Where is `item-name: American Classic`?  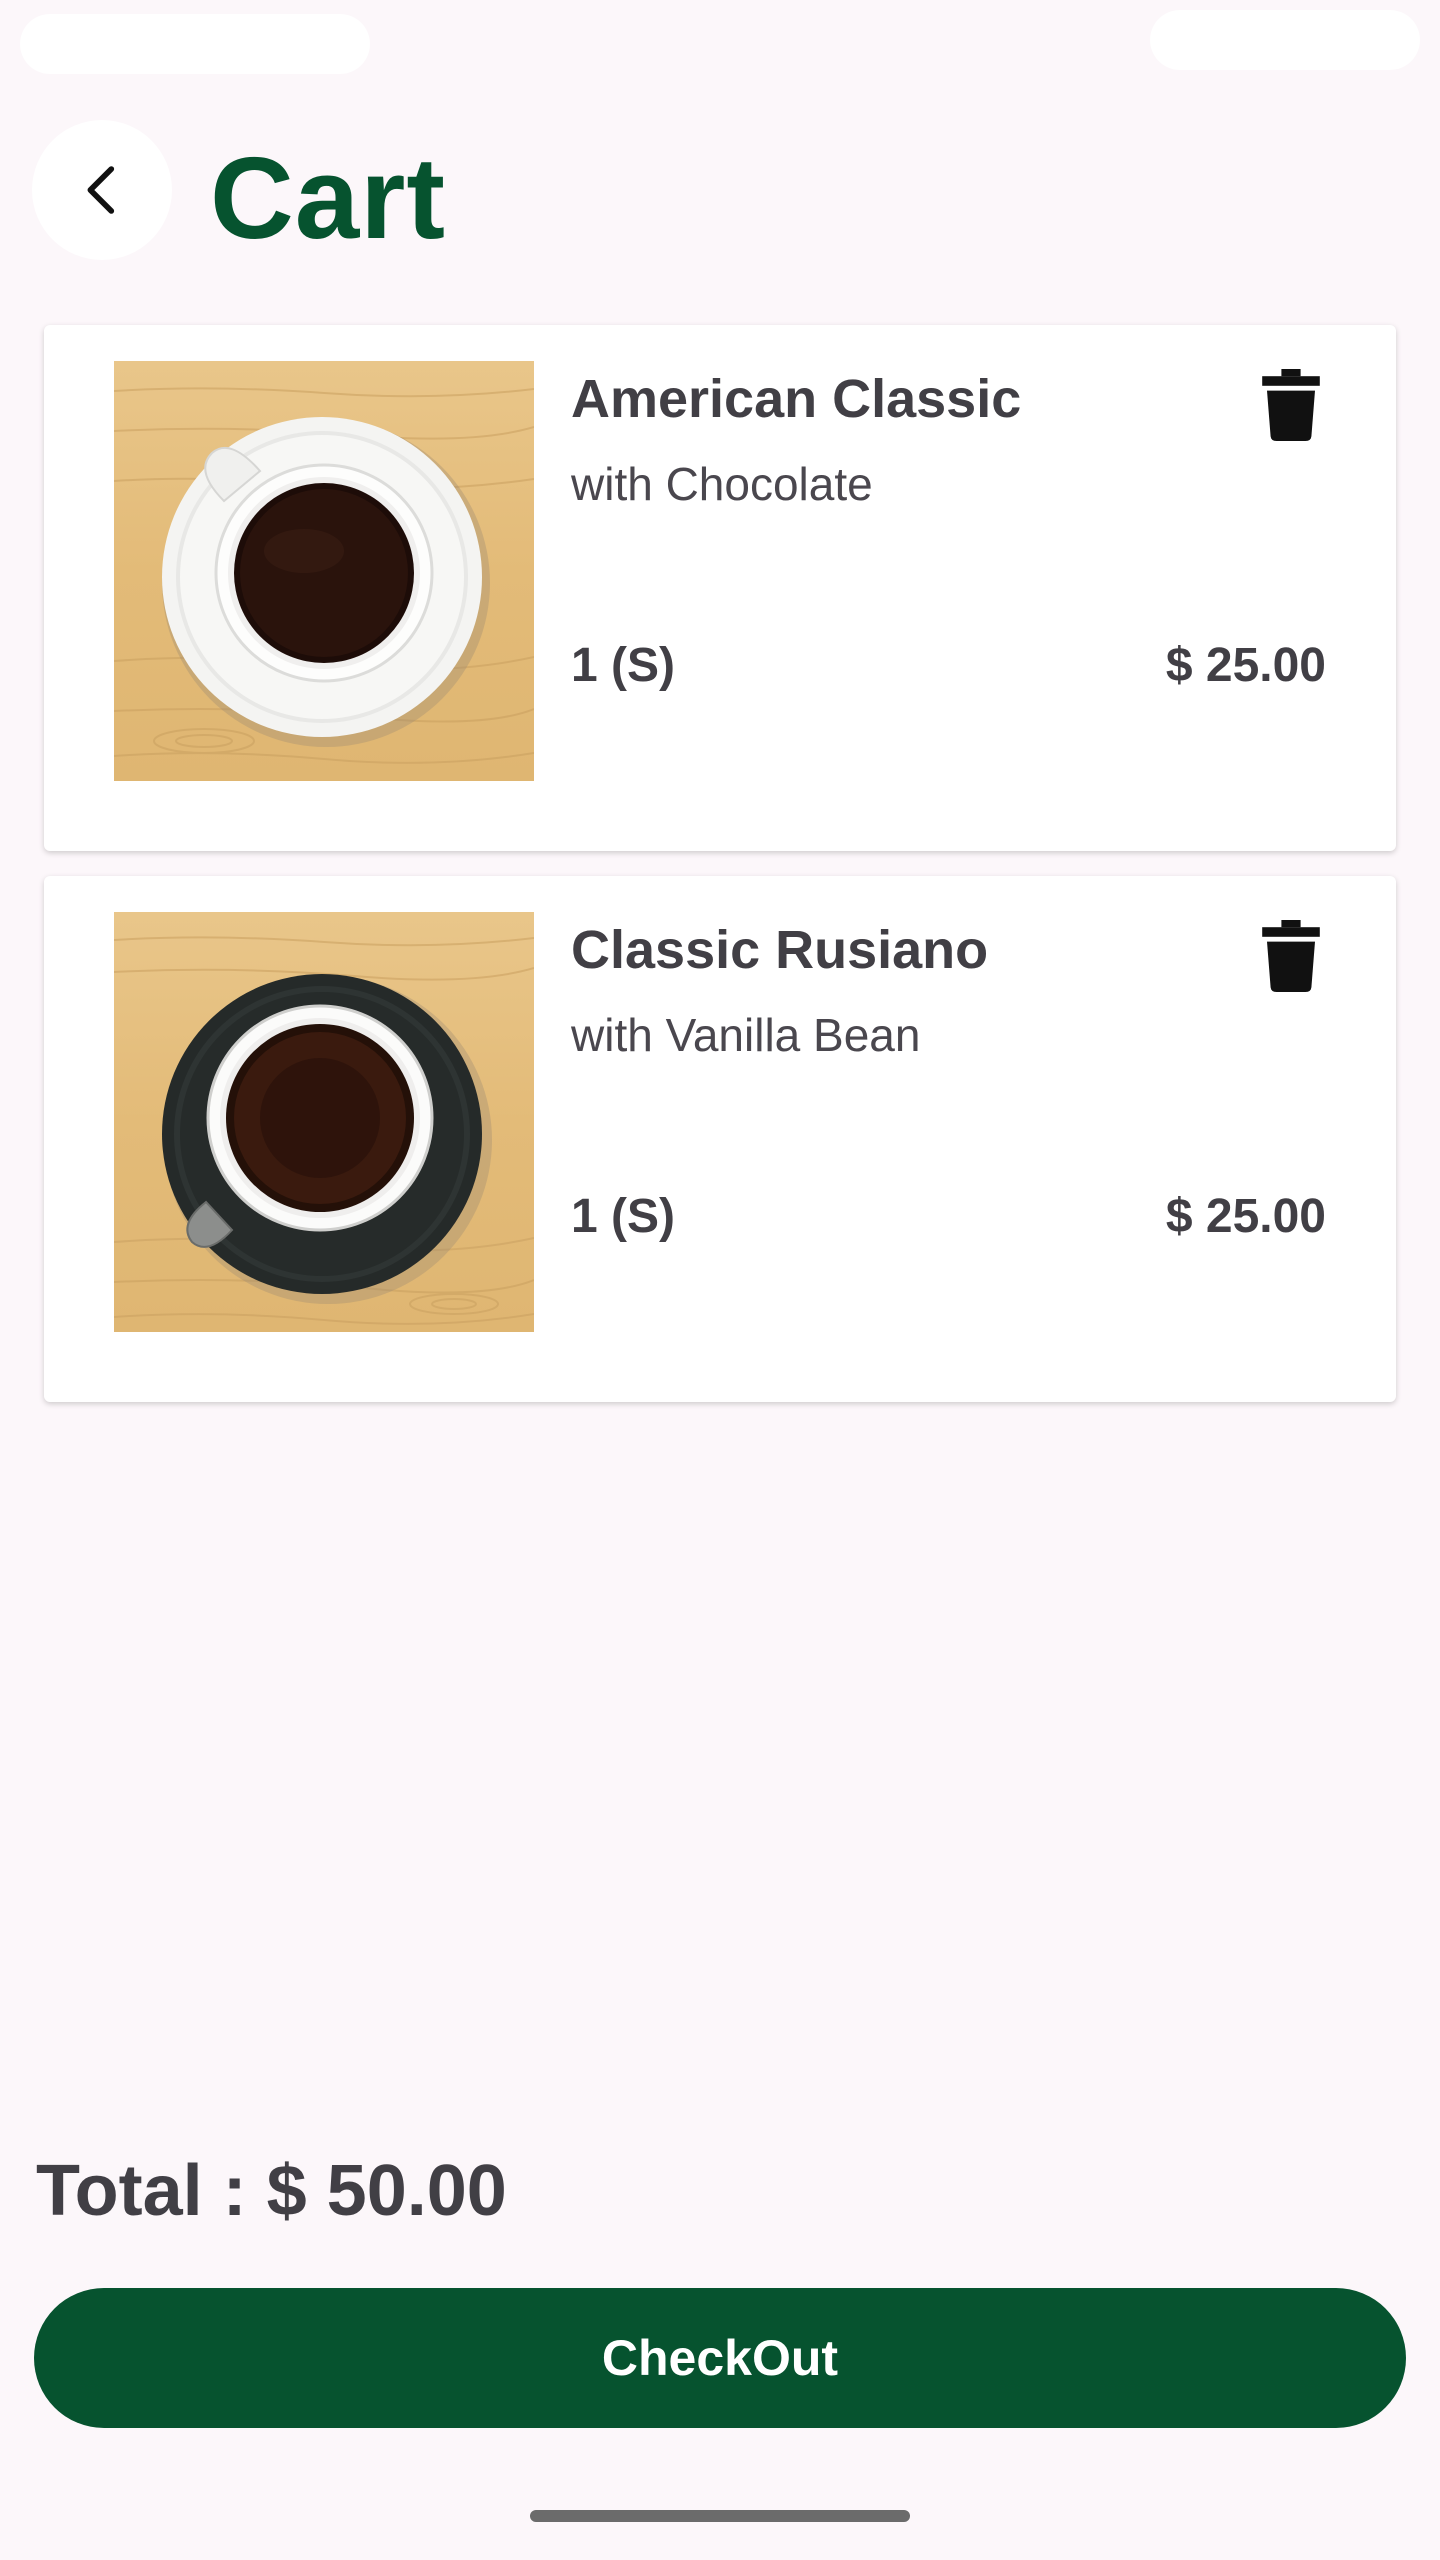
item-name: American Classic is located at coordinates (796, 399).